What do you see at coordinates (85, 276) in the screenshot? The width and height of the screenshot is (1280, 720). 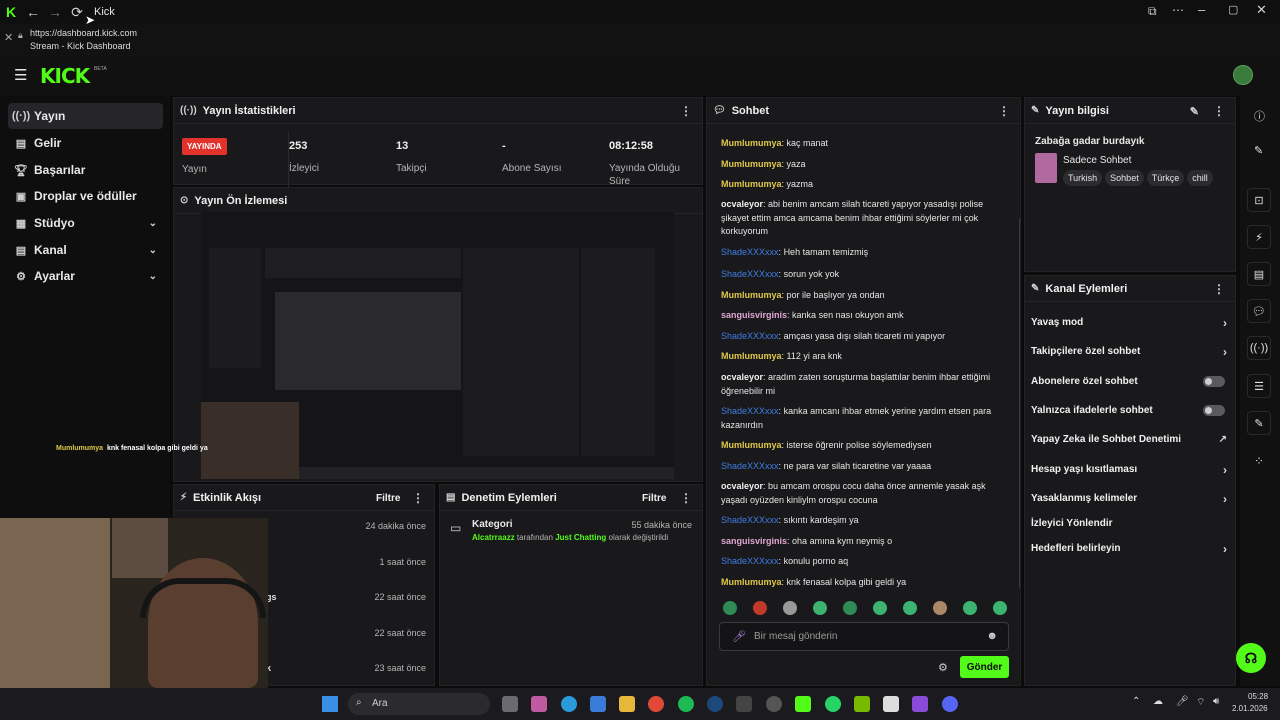 I see `sidebar-item-settings: ⚙ Ayarlar ⌄` at bounding box center [85, 276].